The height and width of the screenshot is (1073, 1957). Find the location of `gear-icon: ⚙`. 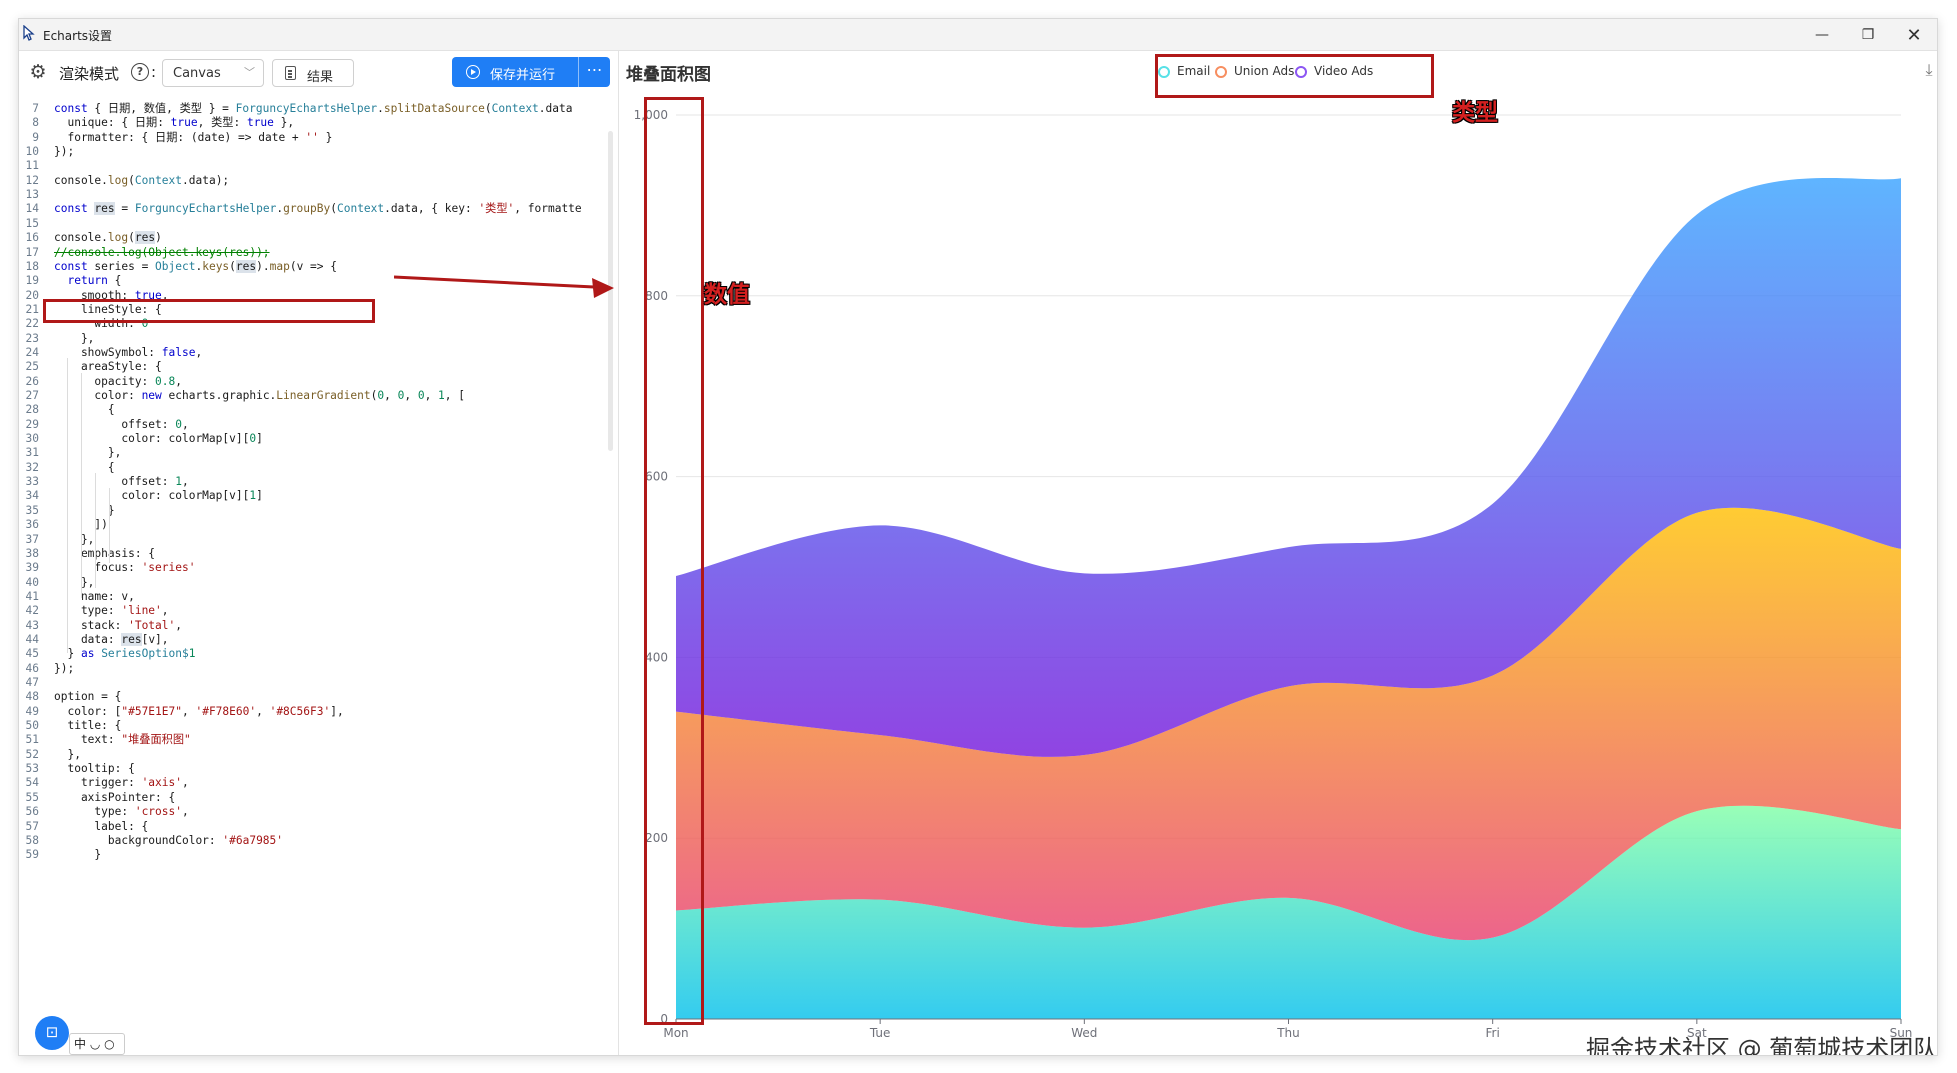

gear-icon: ⚙ is located at coordinates (38, 72).